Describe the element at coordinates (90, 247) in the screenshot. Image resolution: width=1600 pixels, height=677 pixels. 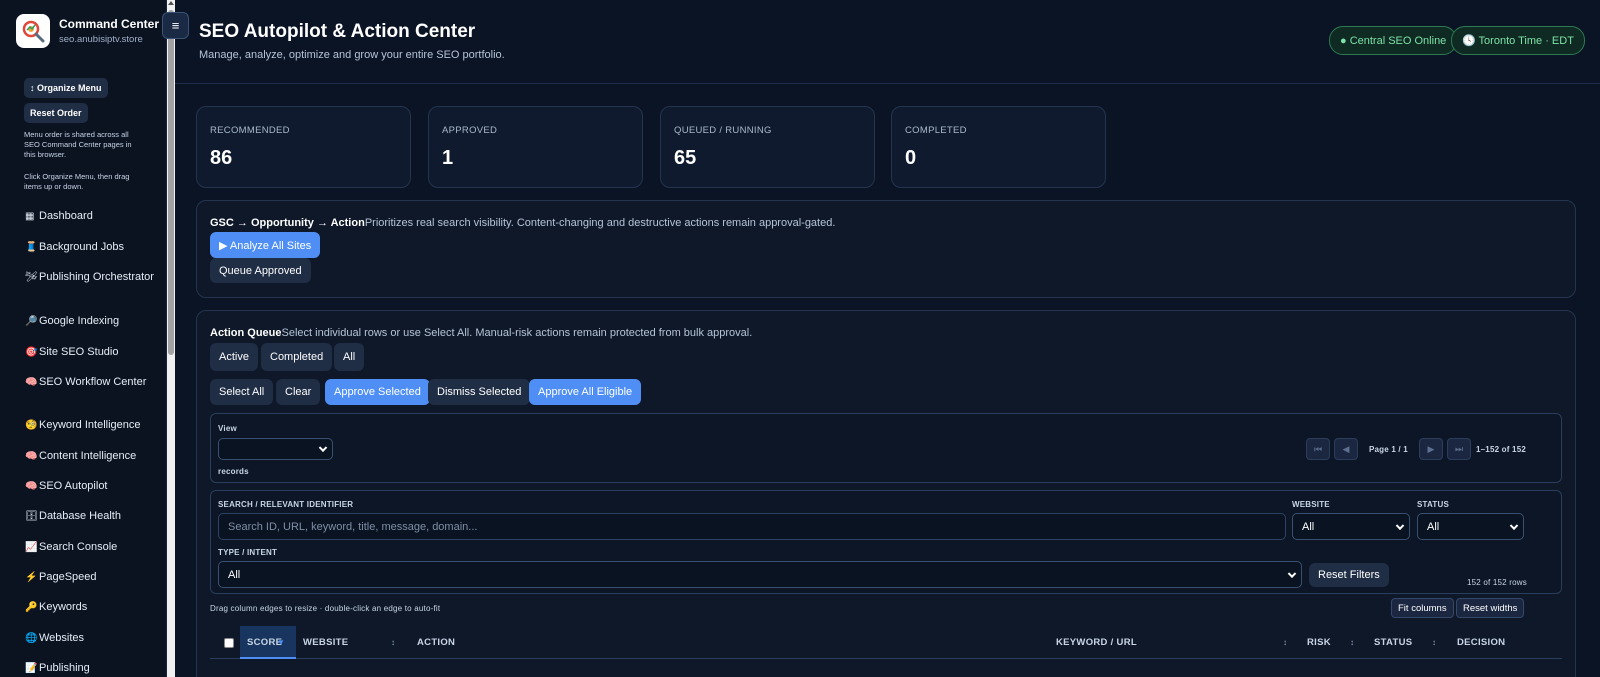
I see `sidebar-item-background-jobs: 🧵 Background Jobs` at that location.